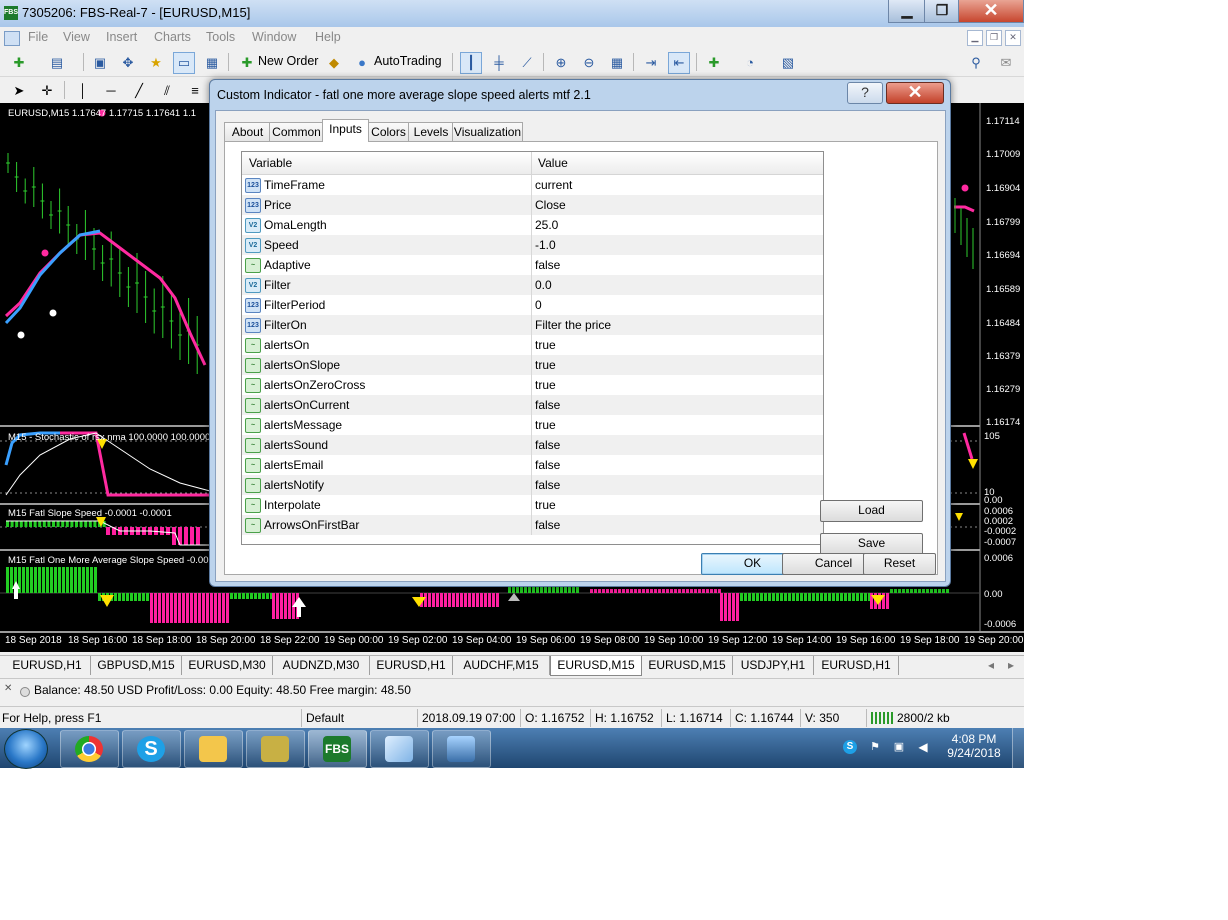 The image size is (1228, 920). What do you see at coordinates (875, 747) in the screenshot?
I see `action-center-tray-icon: ⚑` at bounding box center [875, 747].